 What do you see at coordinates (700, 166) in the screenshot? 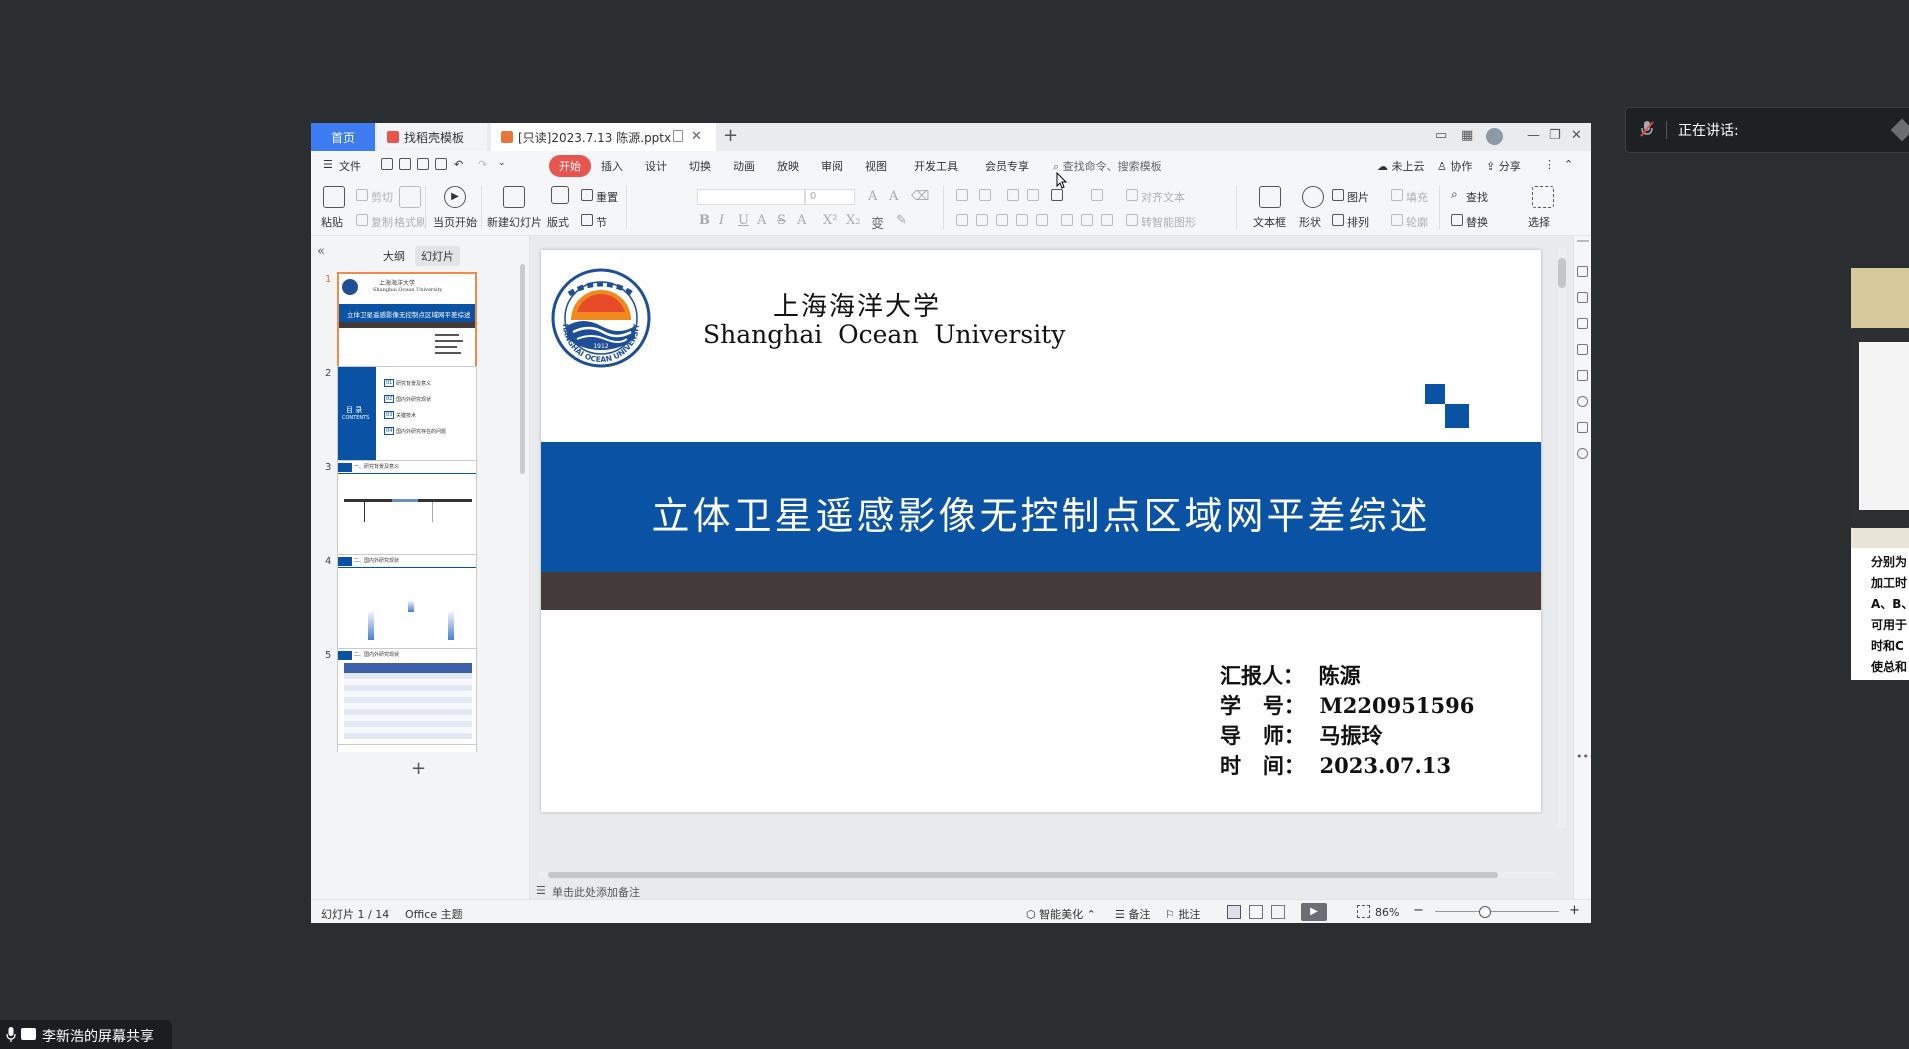
I see `menu-transition: 切换` at bounding box center [700, 166].